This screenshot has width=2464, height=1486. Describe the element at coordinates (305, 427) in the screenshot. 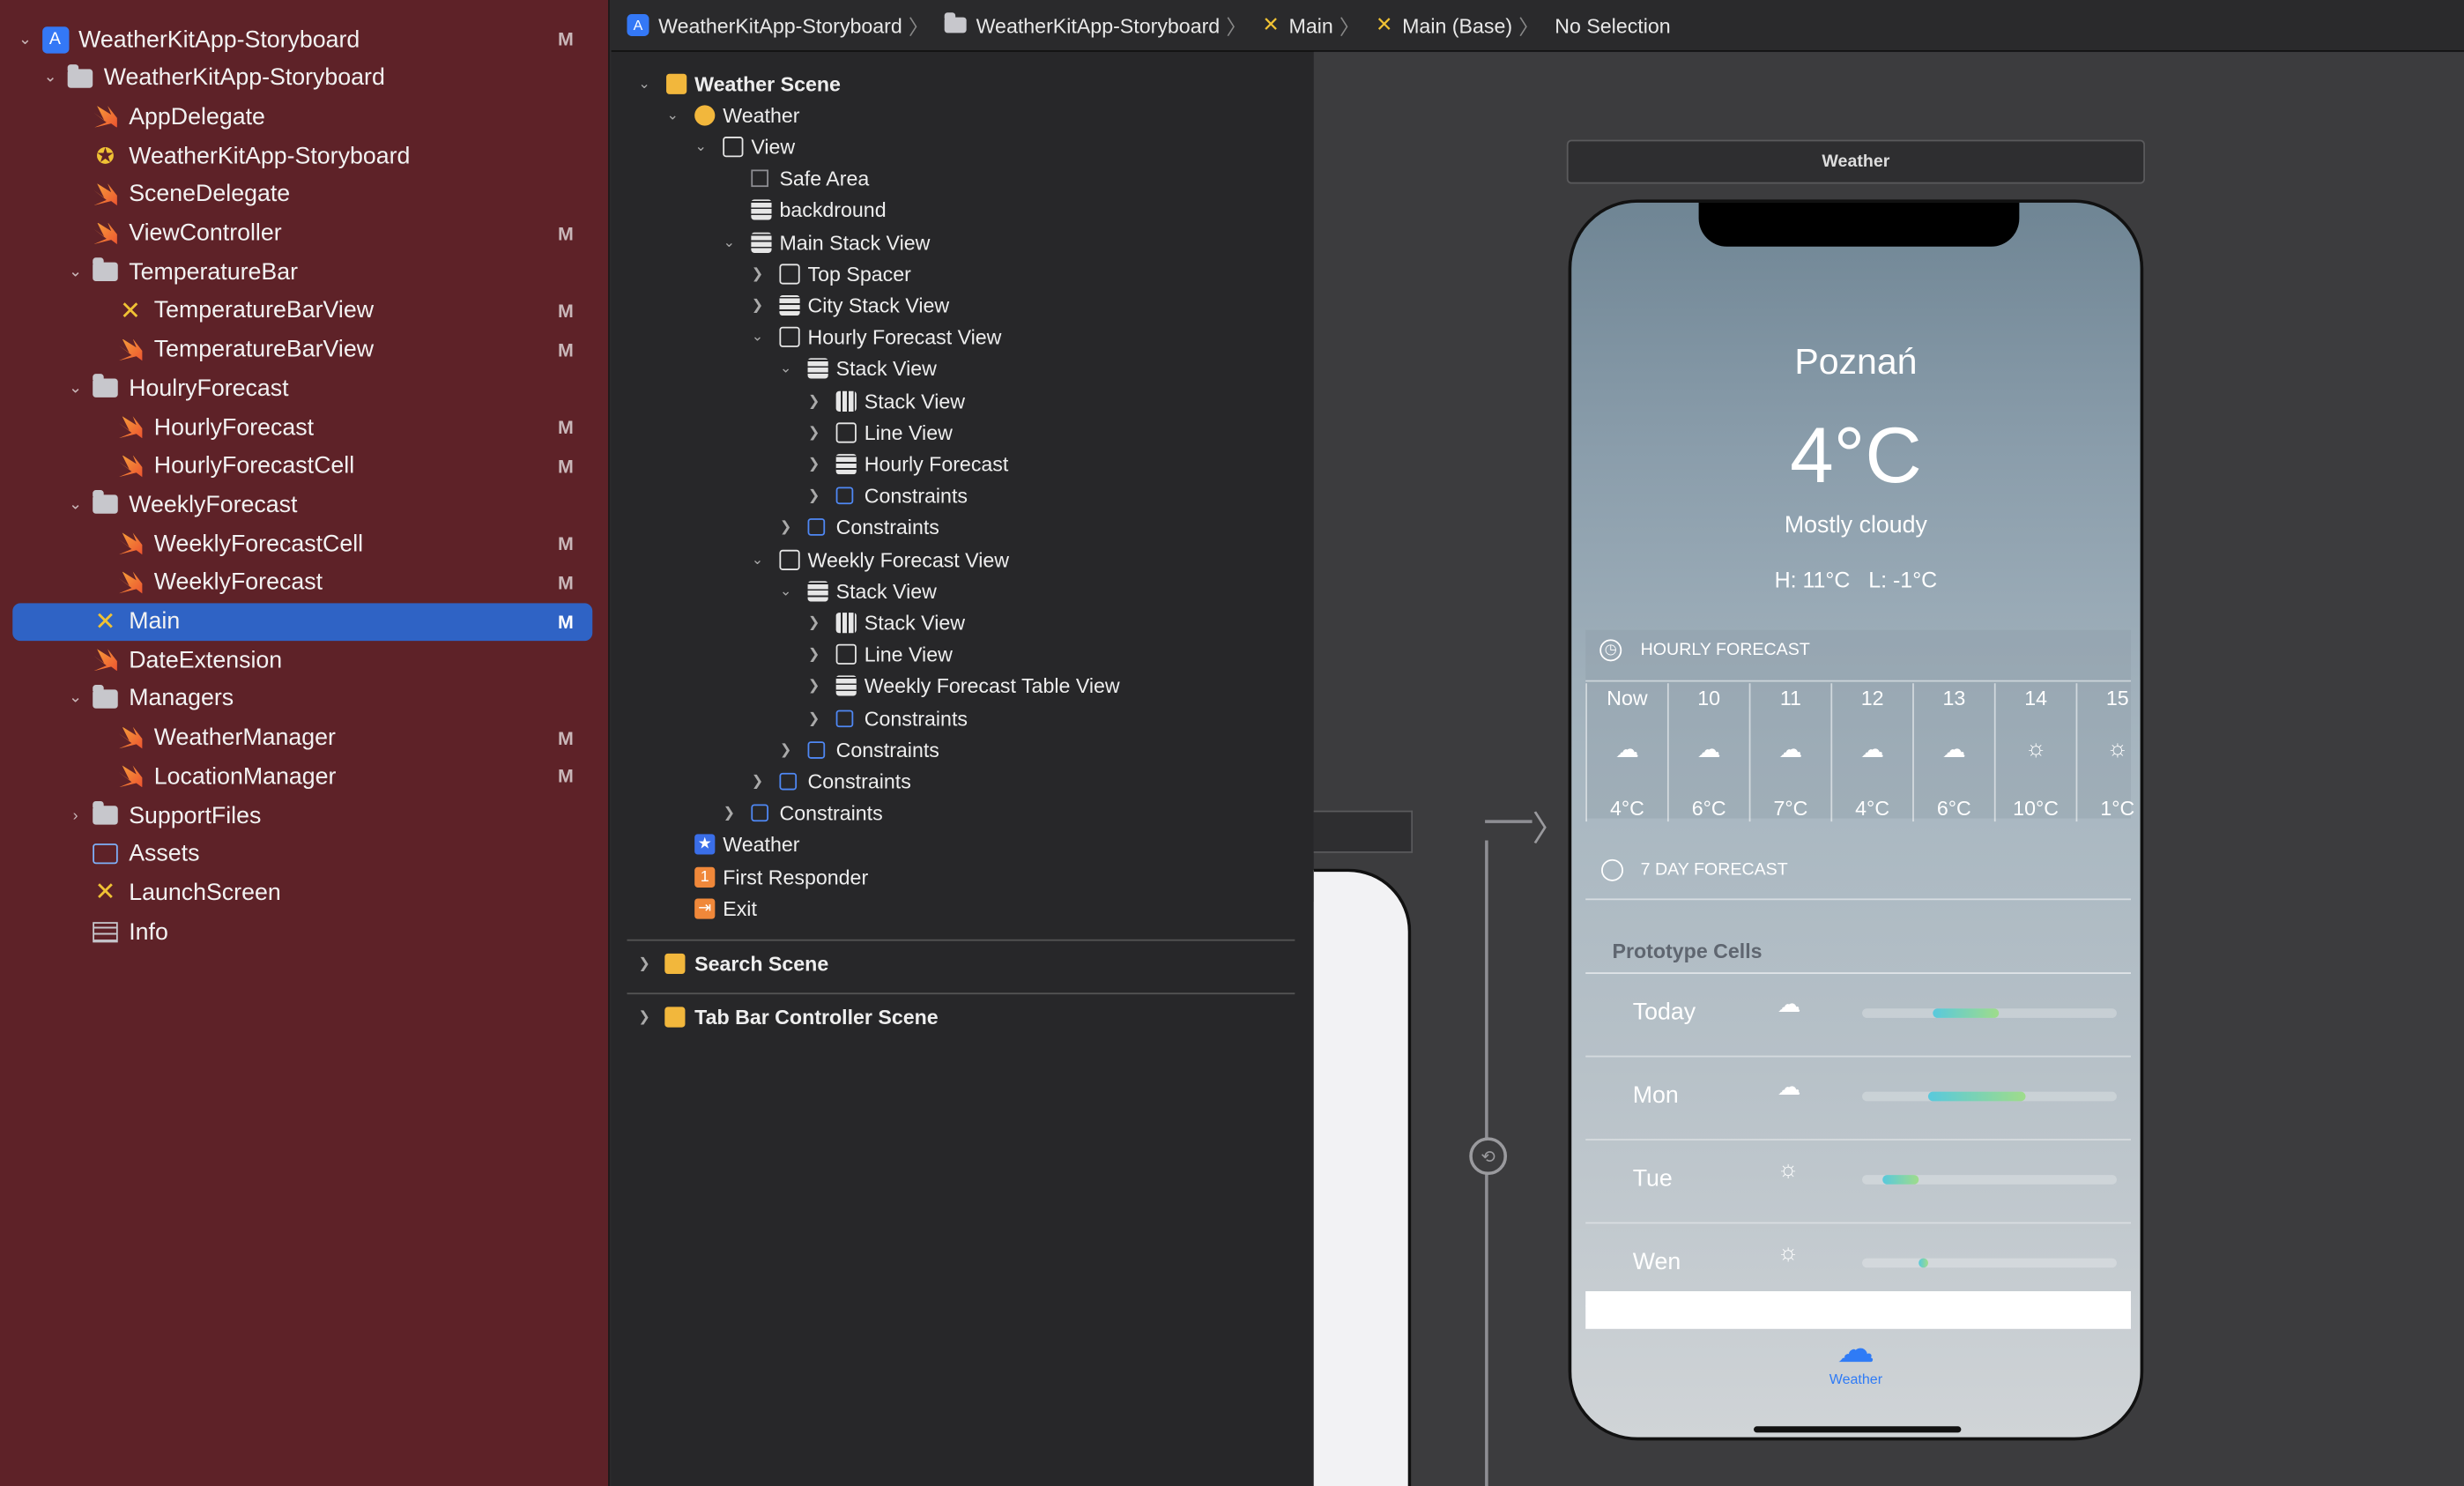

I see `navigator-item: HourlyForecast M` at that location.